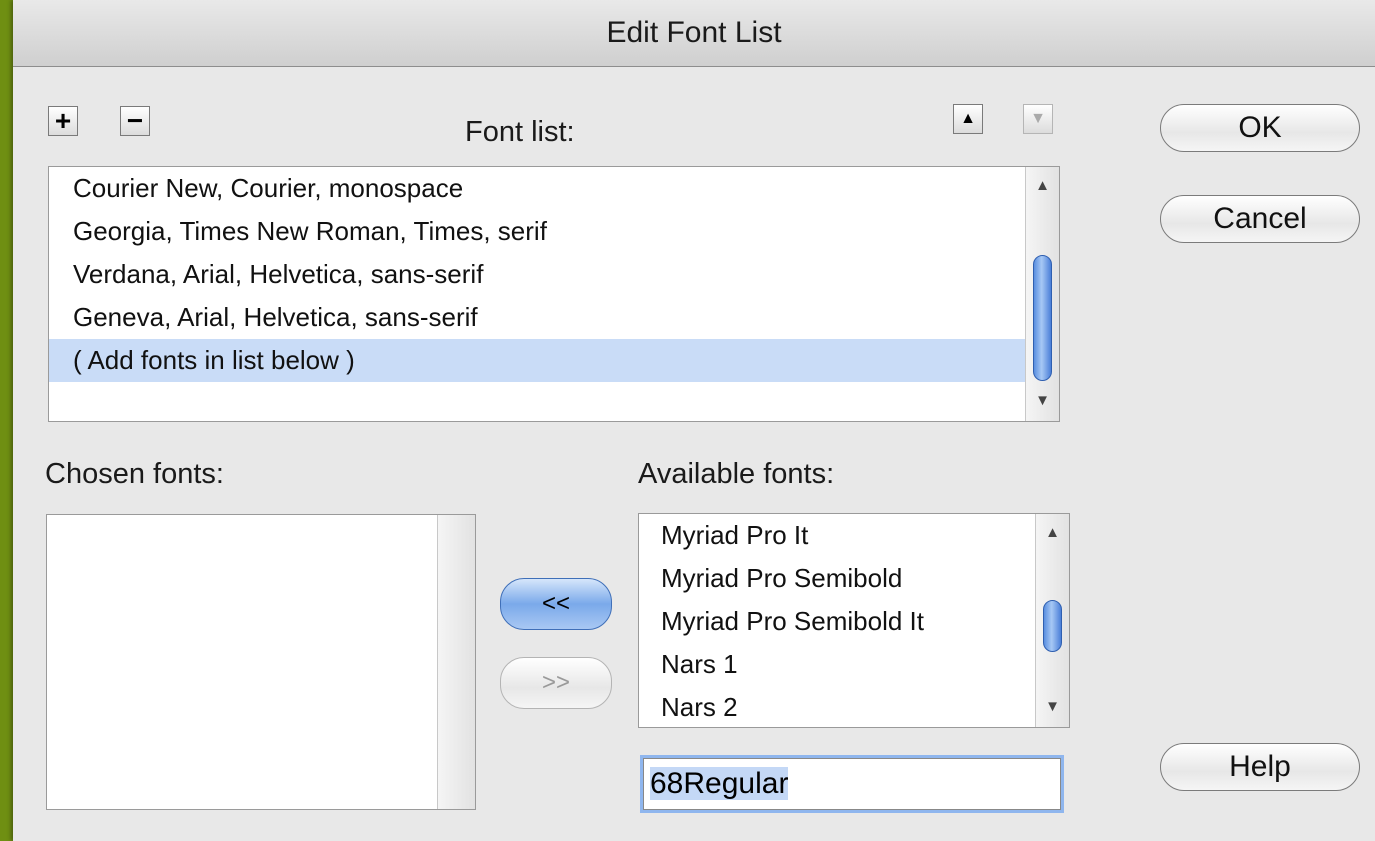 The height and width of the screenshot is (841, 1375). Describe the element at coordinates (719, 783) in the screenshot. I see `font-name-input-value: 68Regular` at that location.